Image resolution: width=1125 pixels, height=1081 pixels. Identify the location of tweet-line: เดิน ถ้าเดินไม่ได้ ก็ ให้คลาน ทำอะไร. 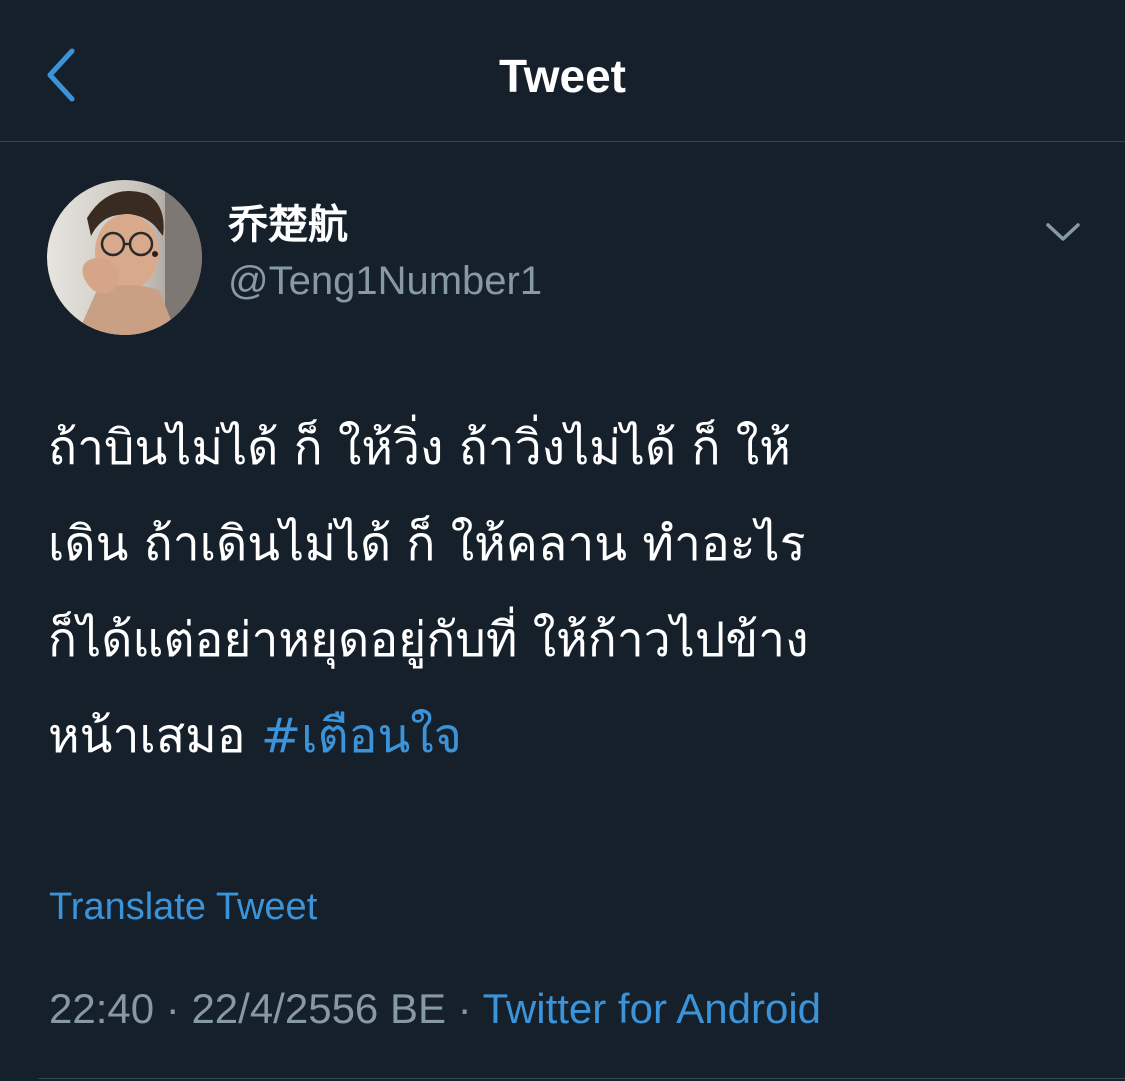
(427, 544).